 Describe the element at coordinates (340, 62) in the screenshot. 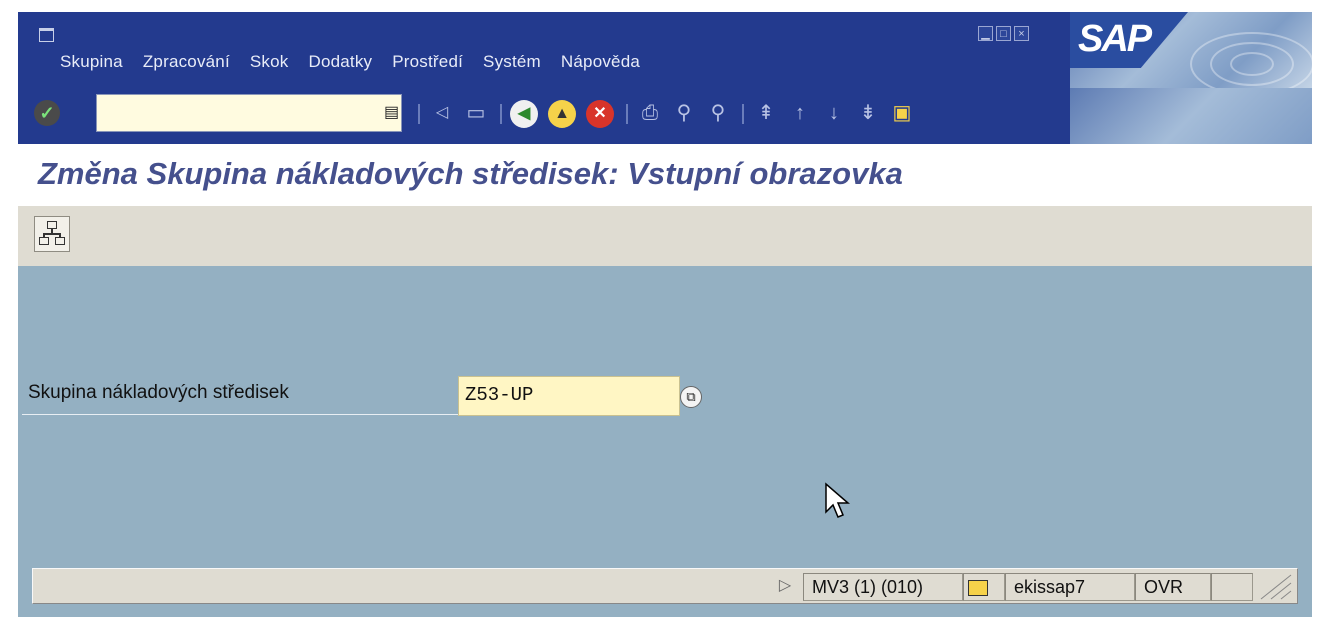

I see `menu-dodatky: Dodatky` at that location.